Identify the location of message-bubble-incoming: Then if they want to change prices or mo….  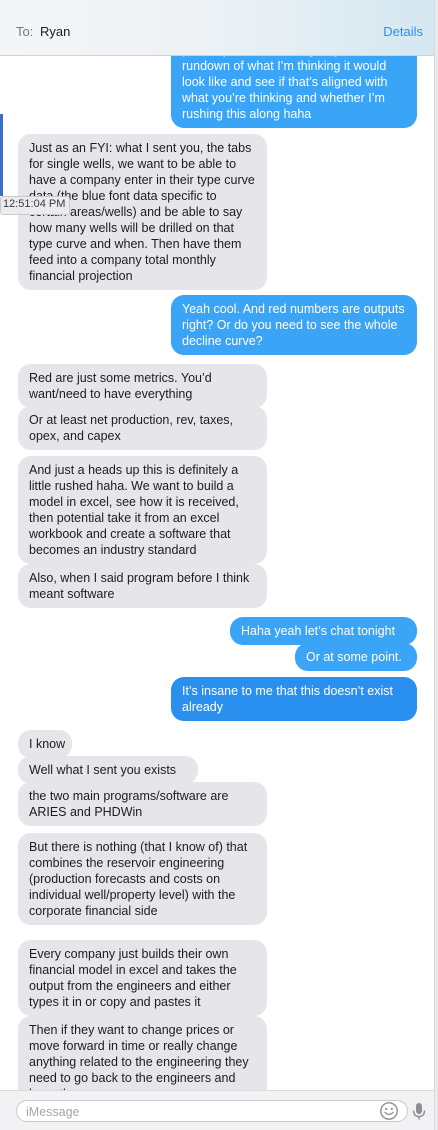
(142, 1053).